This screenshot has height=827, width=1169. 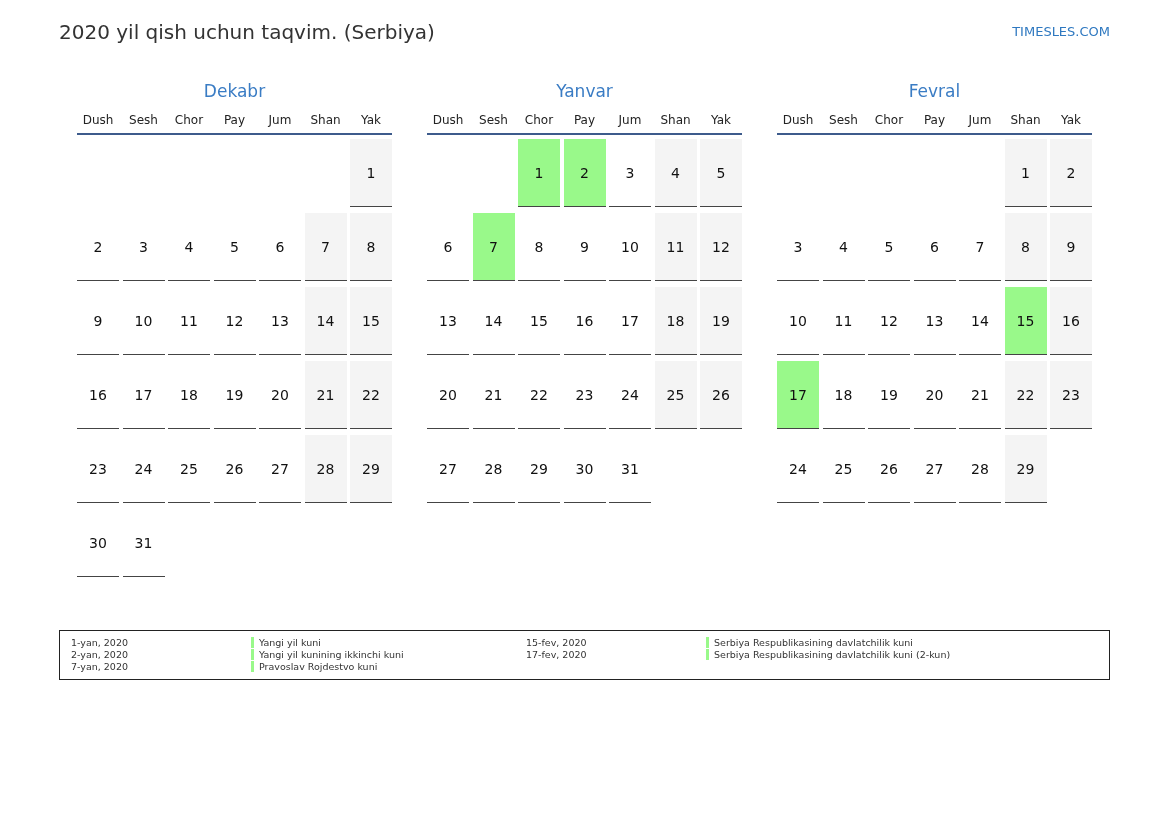 What do you see at coordinates (721, 395) in the screenshot?
I see `weekend-day-cell: 26` at bounding box center [721, 395].